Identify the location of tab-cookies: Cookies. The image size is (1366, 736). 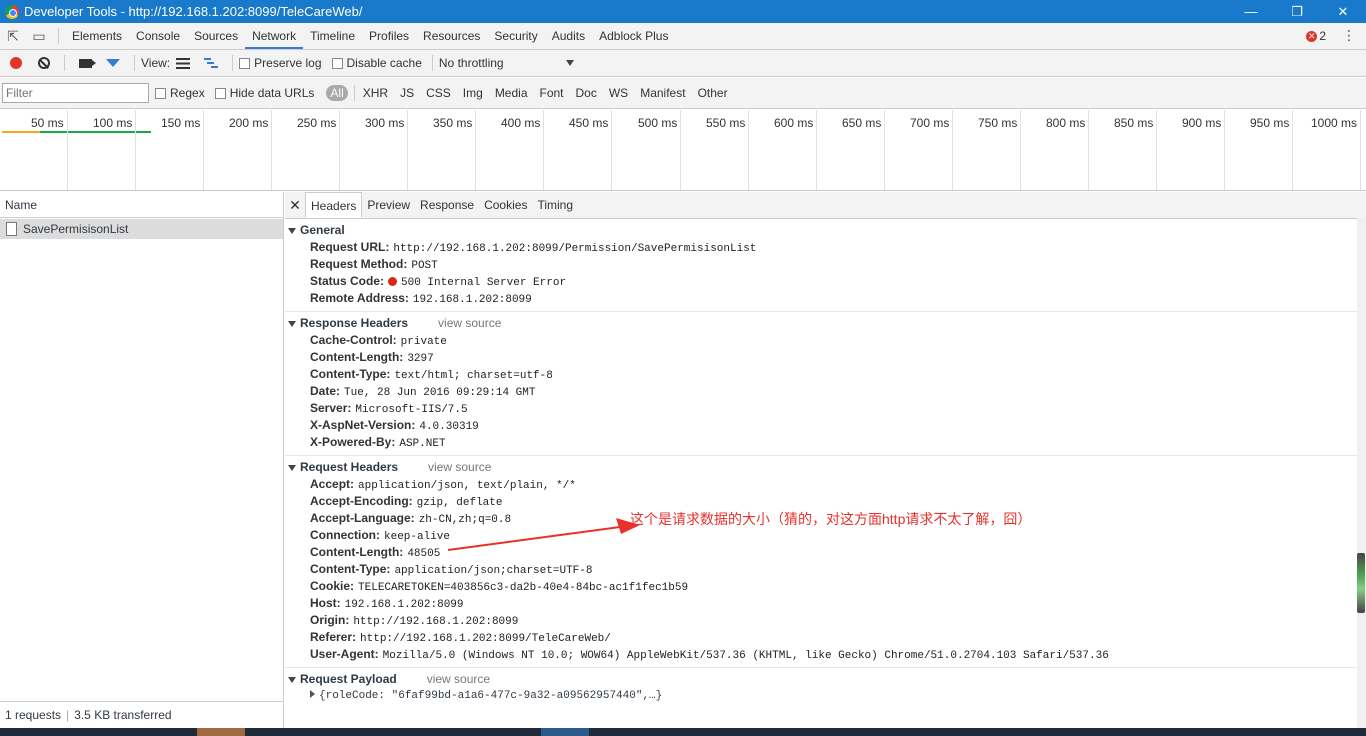
(505, 205).